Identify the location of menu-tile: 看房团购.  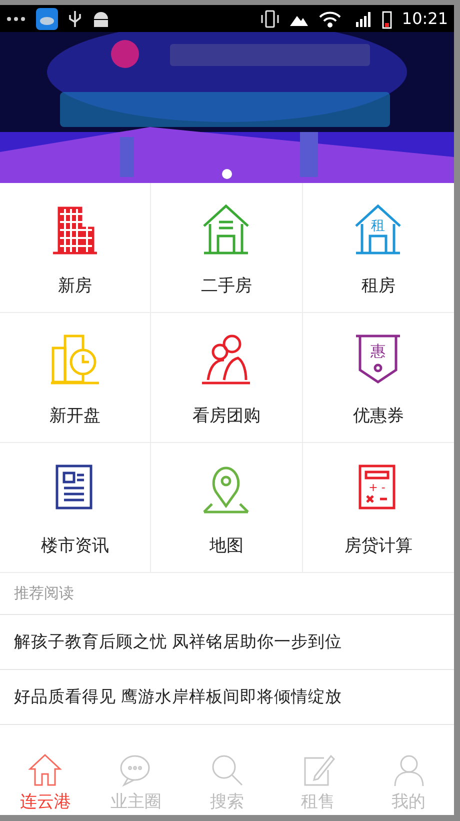
(227, 378).